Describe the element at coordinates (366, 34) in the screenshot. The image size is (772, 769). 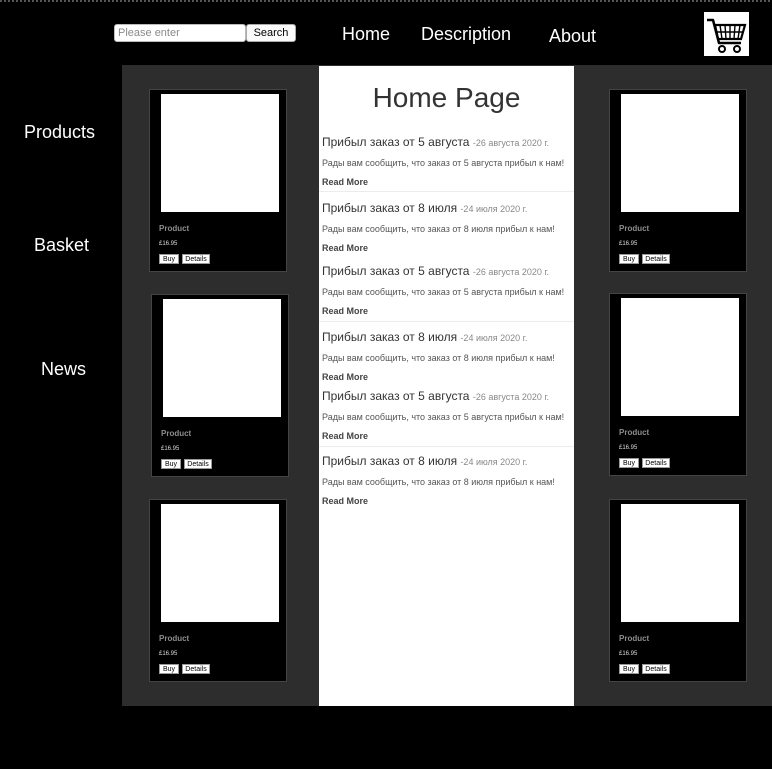
I see `nav-home: Home` at that location.